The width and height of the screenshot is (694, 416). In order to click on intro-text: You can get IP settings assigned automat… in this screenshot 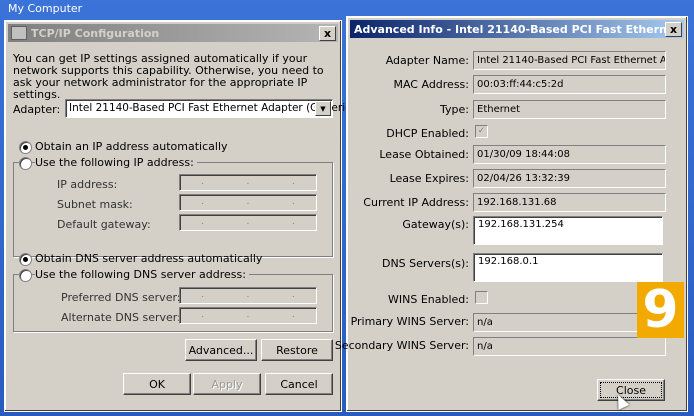, I will do `click(168, 76)`.